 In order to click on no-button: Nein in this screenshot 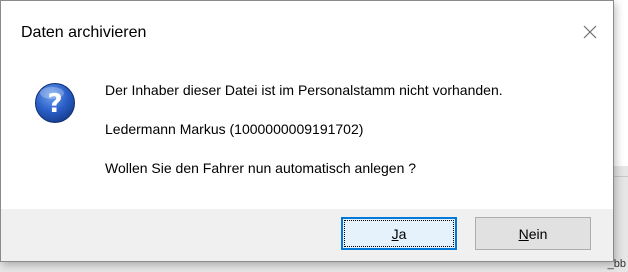, I will do `click(533, 233)`.